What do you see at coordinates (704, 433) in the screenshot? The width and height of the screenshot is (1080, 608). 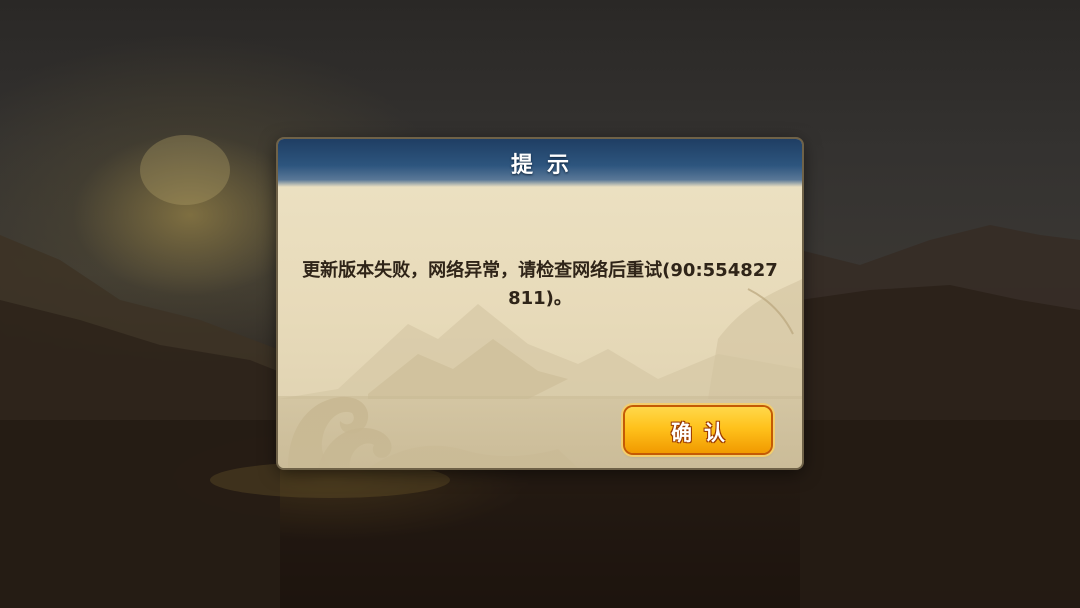 I see `confirm-button-label: 确认` at bounding box center [704, 433].